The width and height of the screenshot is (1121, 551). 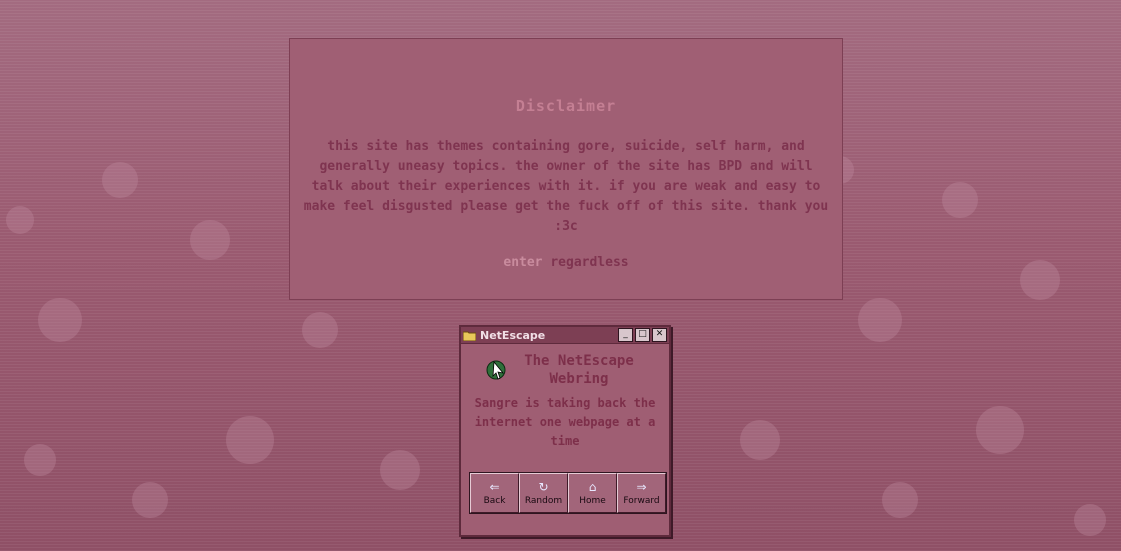 I want to click on enter-line: enter regardless, so click(x=566, y=262).